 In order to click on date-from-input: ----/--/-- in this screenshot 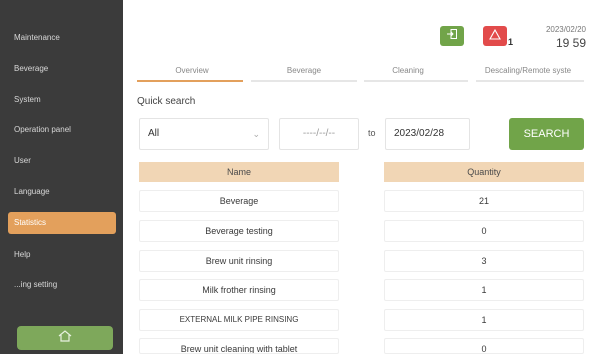, I will do `click(319, 134)`.